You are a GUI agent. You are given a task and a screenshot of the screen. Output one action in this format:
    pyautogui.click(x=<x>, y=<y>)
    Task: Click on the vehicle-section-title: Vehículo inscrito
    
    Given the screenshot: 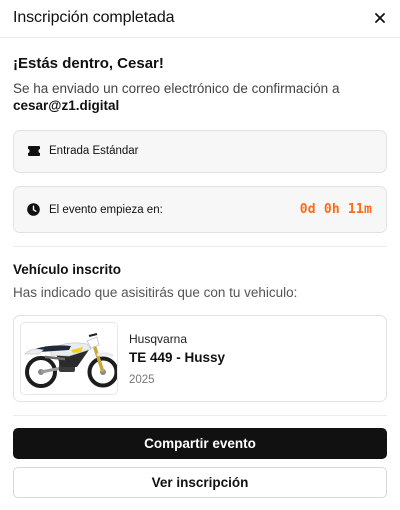 What is the action you would take?
    pyautogui.click(x=67, y=269)
    